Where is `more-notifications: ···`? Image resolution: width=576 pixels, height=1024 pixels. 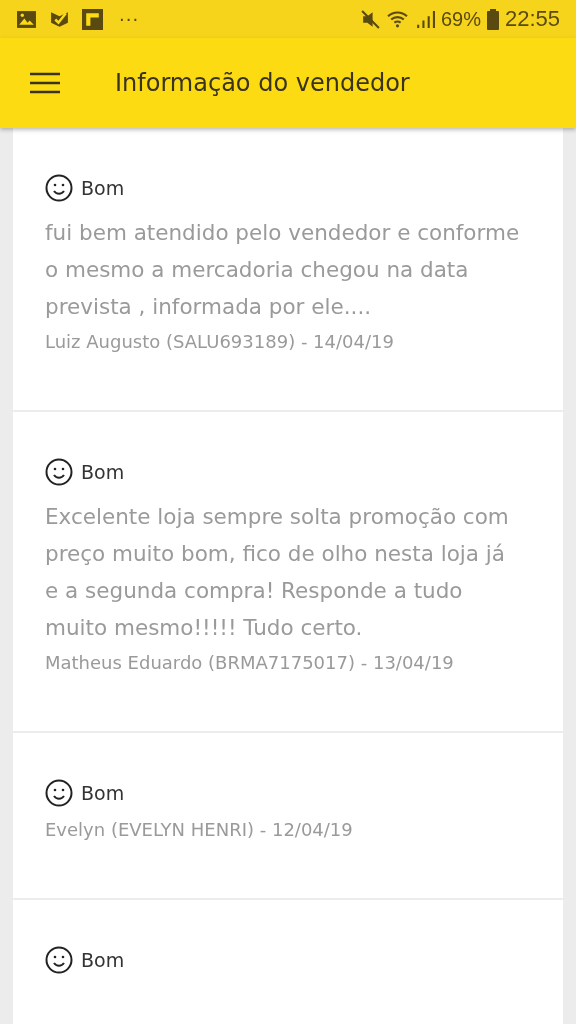 more-notifications: ··· is located at coordinates (129, 19).